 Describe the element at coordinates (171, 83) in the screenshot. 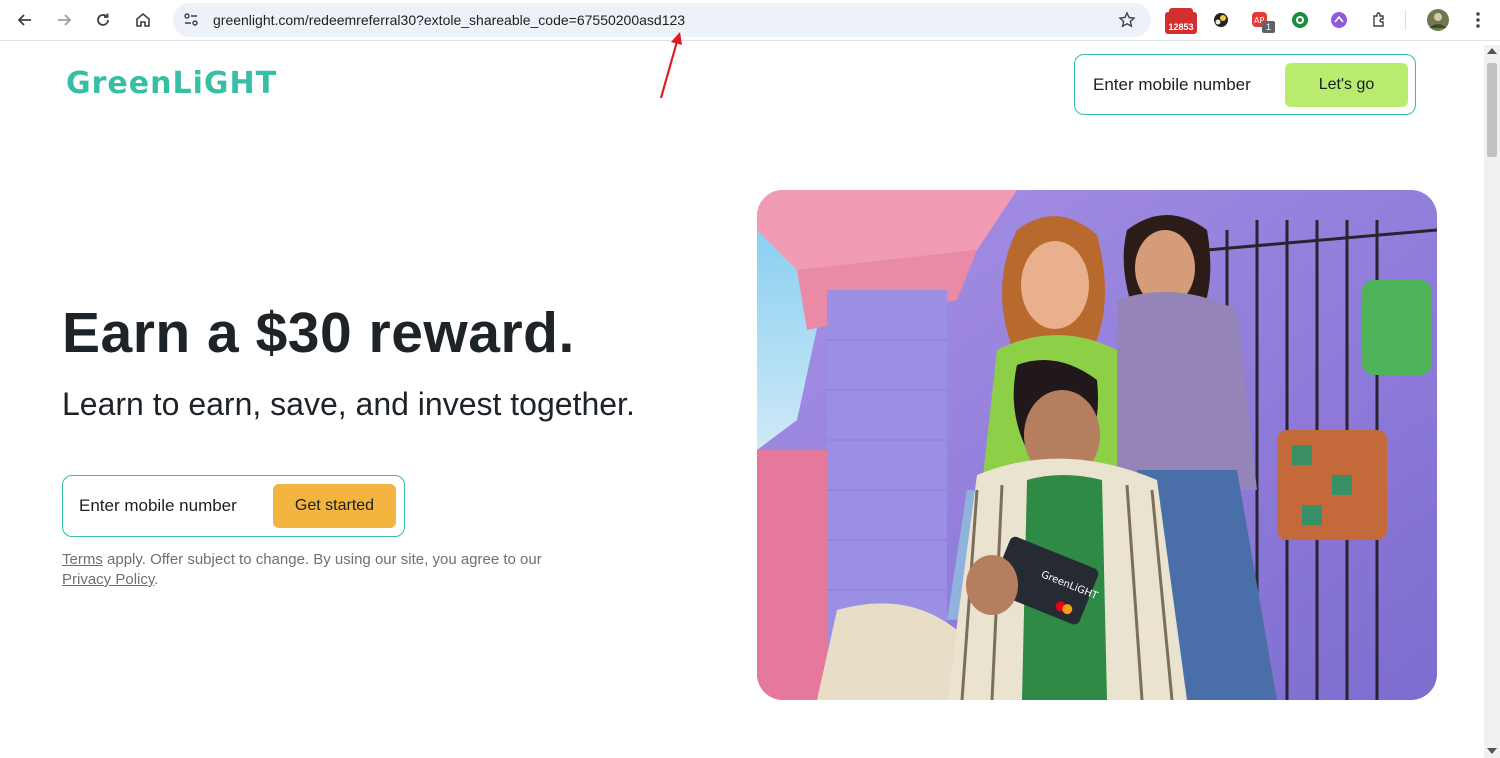

I see `greenlight-logo: GreenLiGHT` at that location.